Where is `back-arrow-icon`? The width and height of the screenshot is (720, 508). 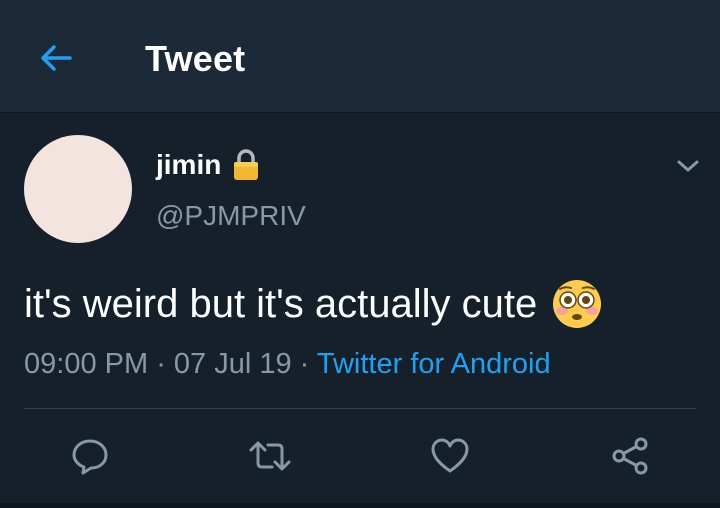
back-arrow-icon is located at coordinates (56, 58).